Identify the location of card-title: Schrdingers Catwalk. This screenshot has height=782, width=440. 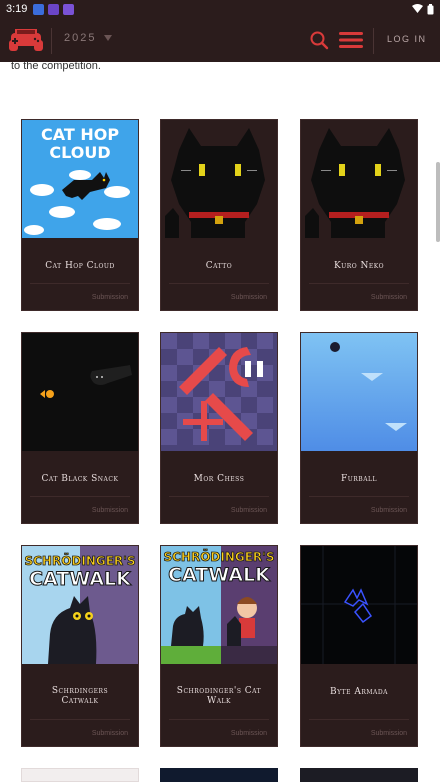
(80, 696).